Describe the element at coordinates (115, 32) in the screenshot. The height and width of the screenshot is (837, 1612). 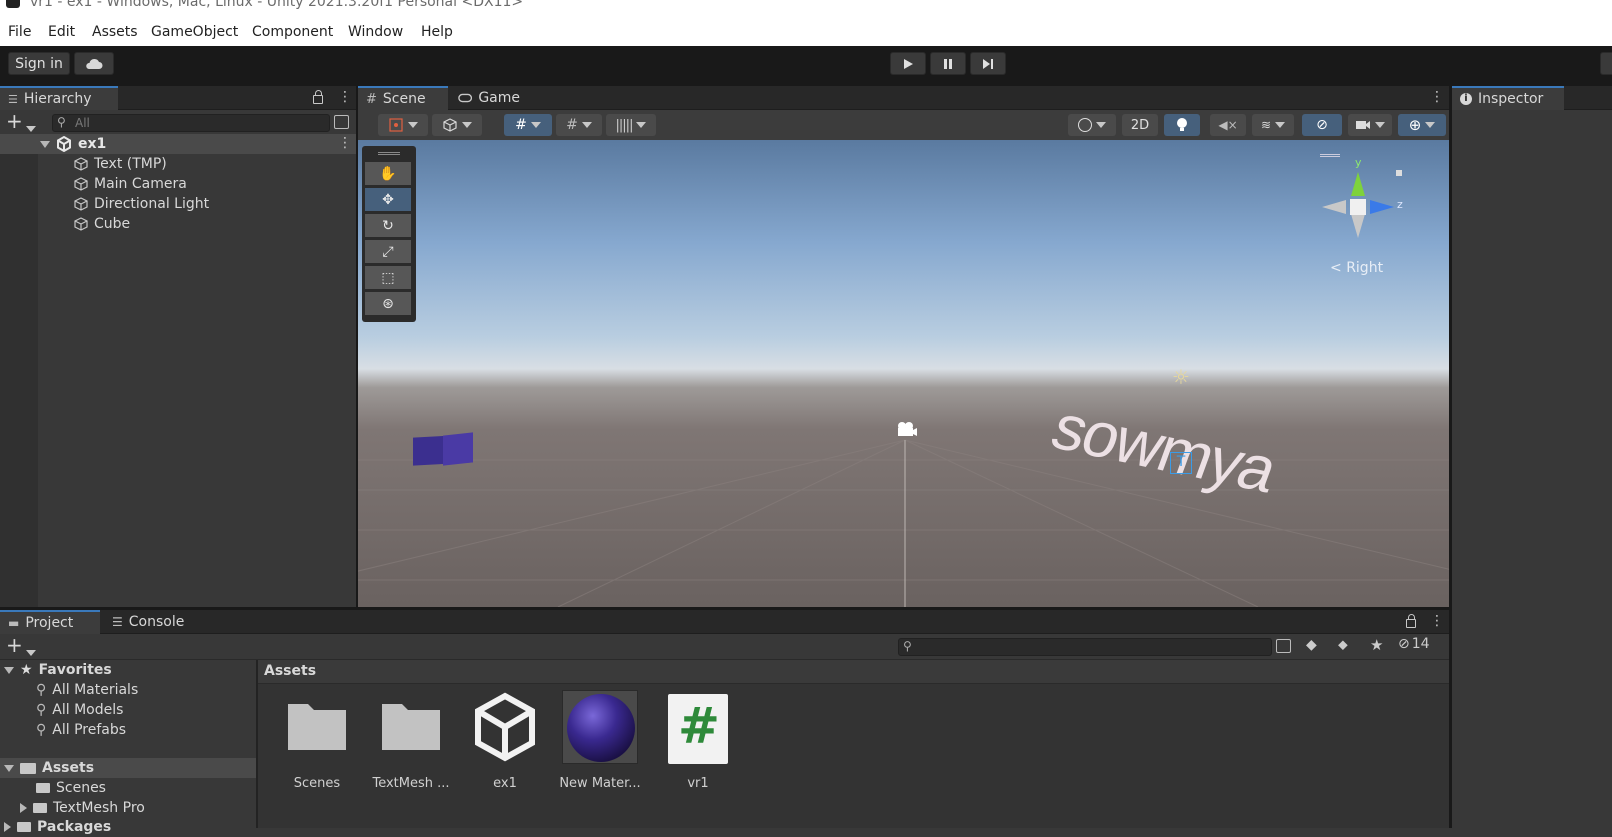
I see `menu-assets: Assets` at that location.